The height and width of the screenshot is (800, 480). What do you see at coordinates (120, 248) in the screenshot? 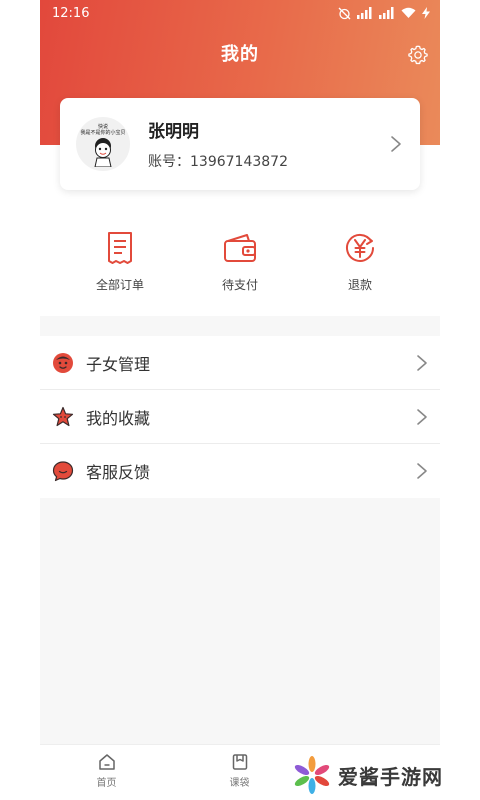
I see `receipt-icon` at bounding box center [120, 248].